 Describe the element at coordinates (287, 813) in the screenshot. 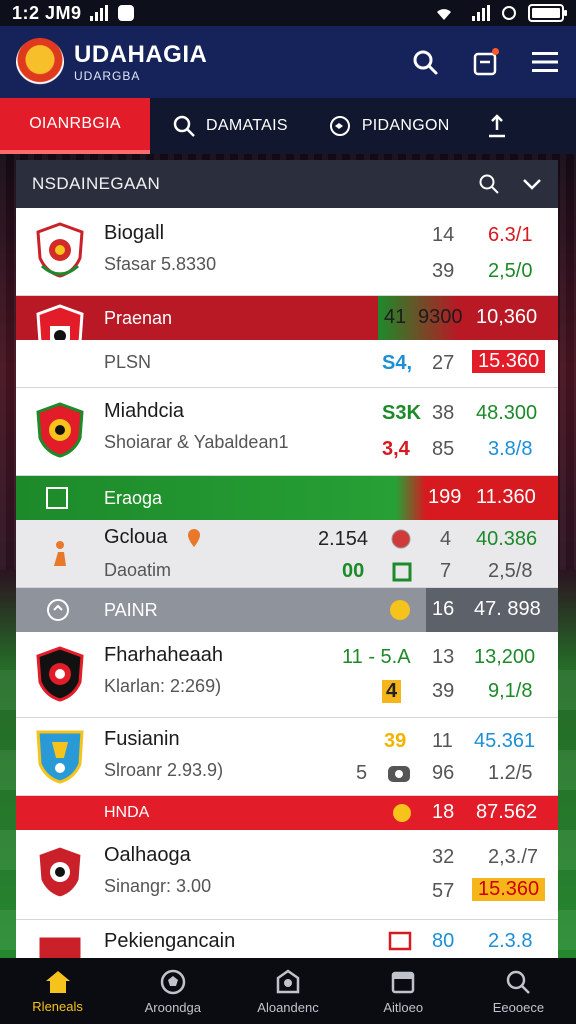

I see `section-bar: HNDA 18 87.562` at that location.